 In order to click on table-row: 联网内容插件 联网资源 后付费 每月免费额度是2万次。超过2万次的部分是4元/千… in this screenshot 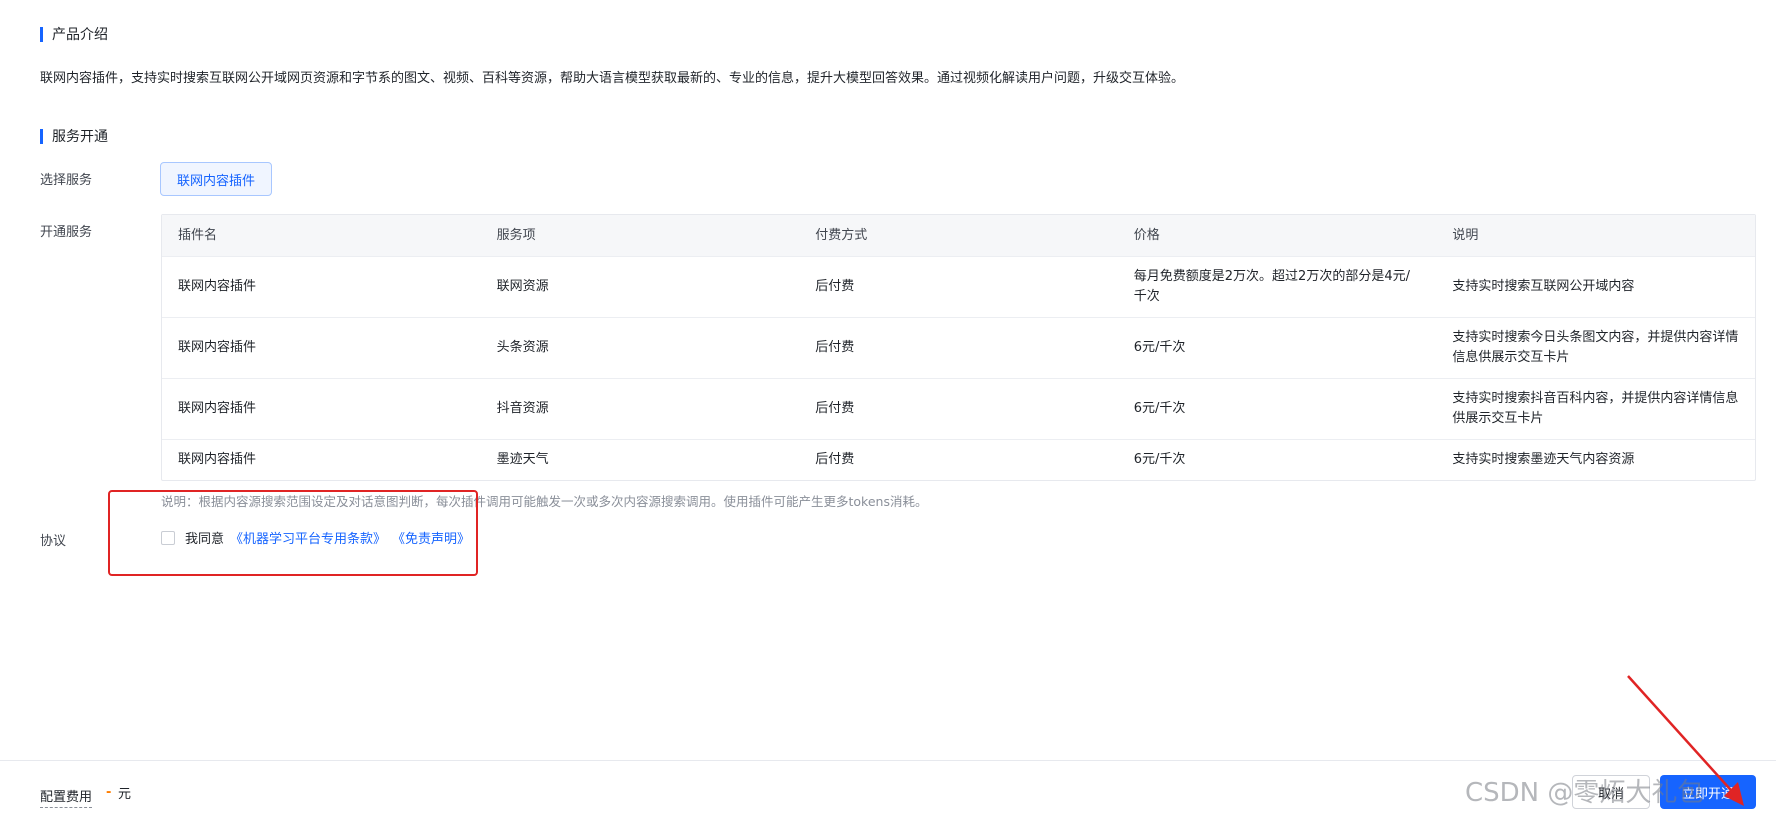, I will do `click(958, 287)`.